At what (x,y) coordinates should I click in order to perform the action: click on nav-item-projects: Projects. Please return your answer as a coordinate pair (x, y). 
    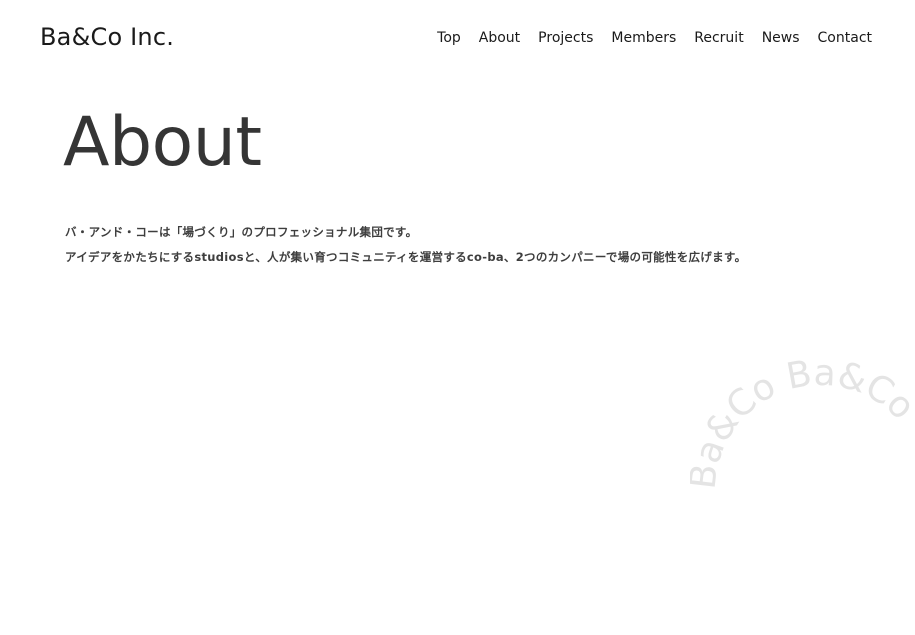
    Looking at the image, I should click on (565, 37).